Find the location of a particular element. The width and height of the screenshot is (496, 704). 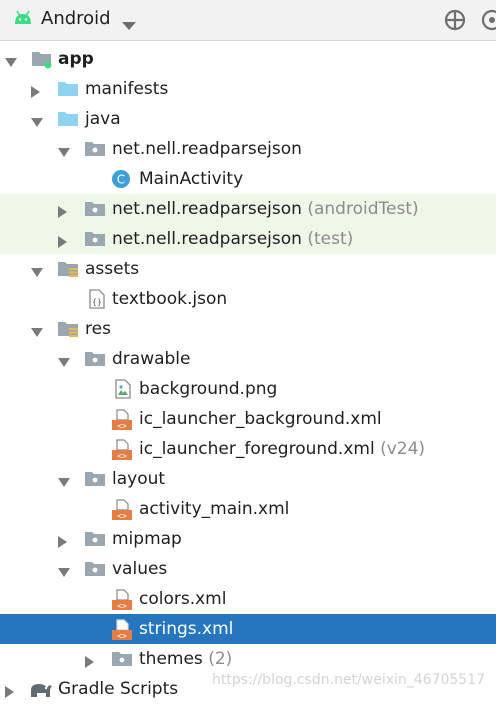

source-set-suffix: (androidTest) is located at coordinates (363, 209).